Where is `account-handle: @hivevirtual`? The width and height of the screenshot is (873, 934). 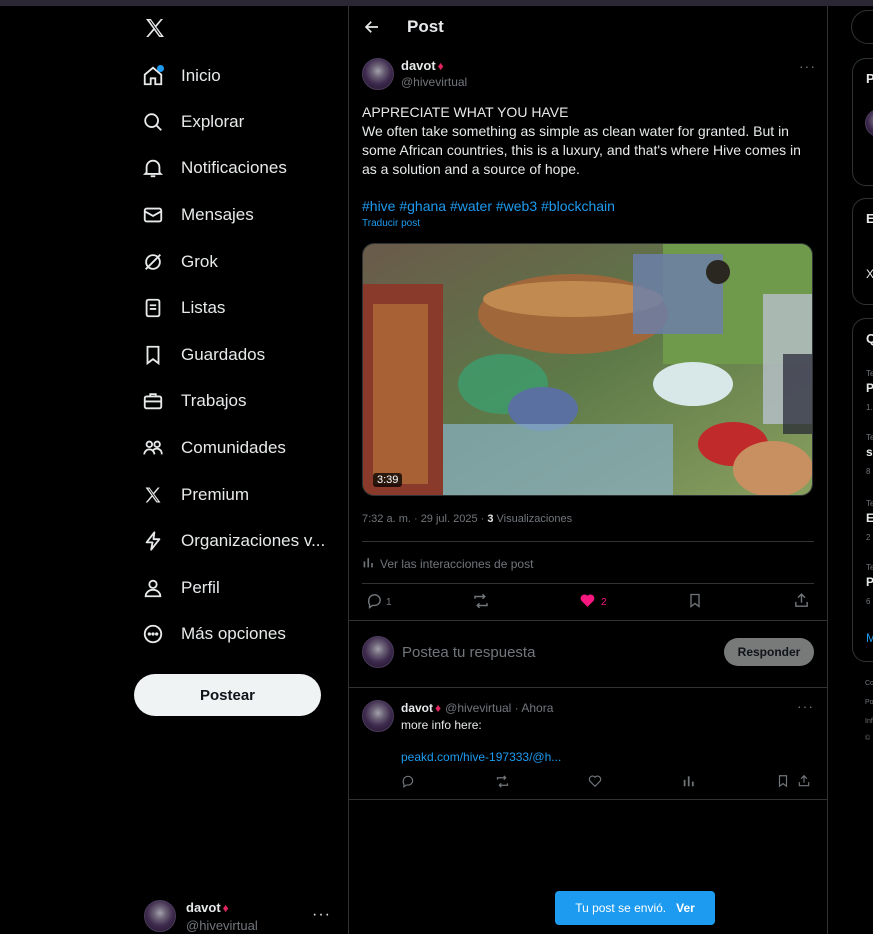
account-handle: @hivevirtual is located at coordinates (222, 925).